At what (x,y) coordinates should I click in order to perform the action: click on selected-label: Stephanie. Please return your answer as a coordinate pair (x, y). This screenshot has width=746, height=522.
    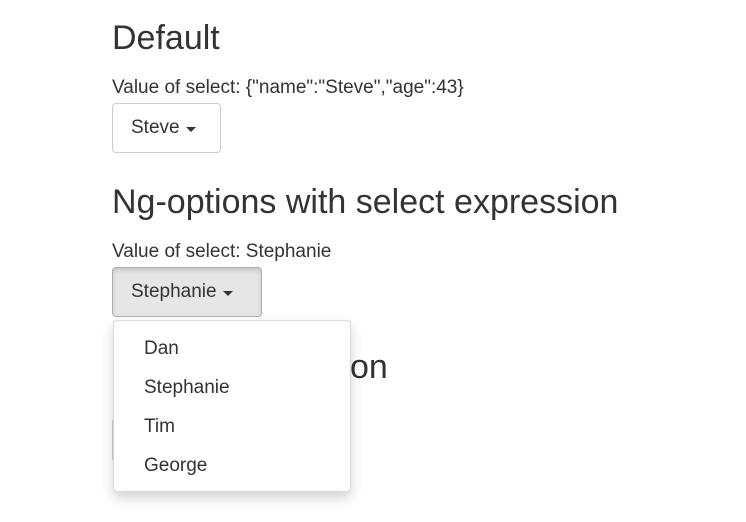
    Looking at the image, I should click on (174, 291).